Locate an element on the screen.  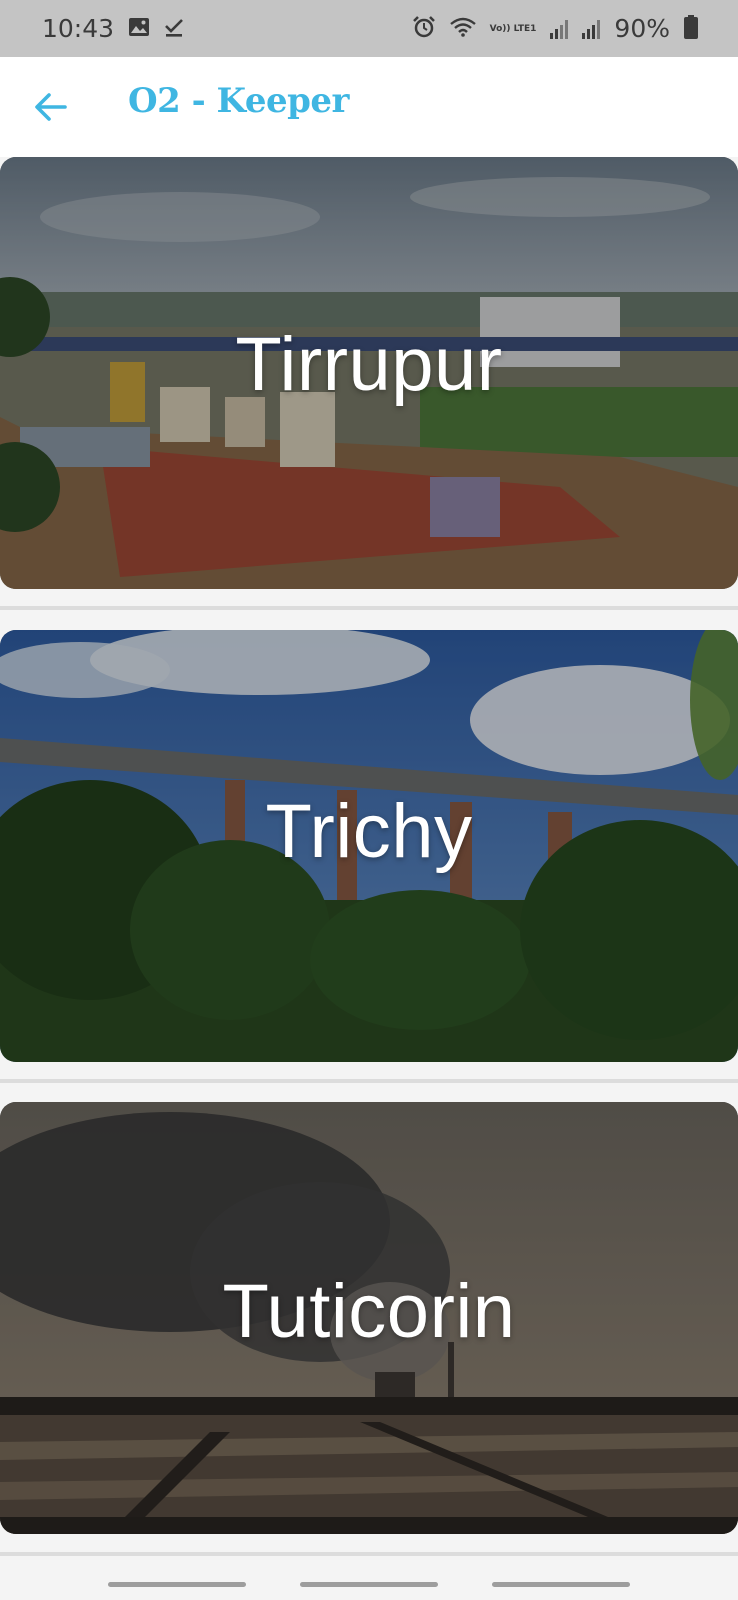
status-bar: 10:43 Vo)) LTE1 90% is located at coordinates (369, 28).